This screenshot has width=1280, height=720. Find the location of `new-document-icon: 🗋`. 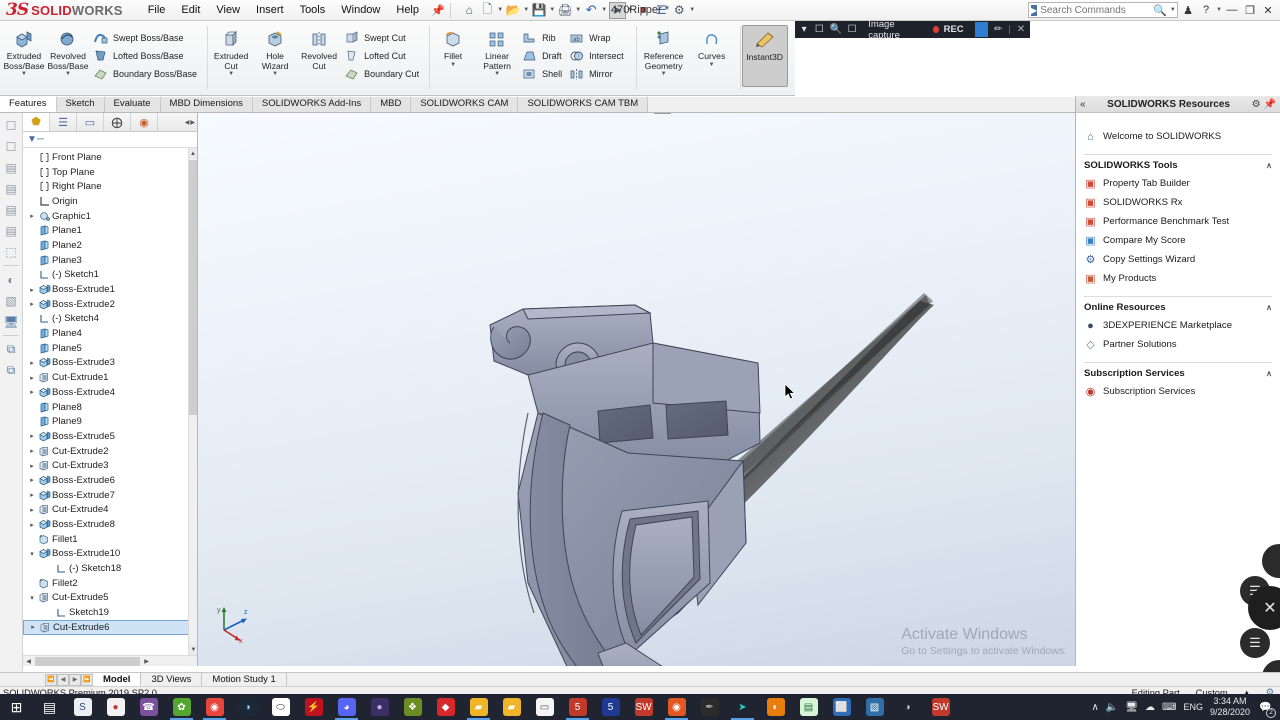

new-document-icon: 🗋 is located at coordinates (487, 10).